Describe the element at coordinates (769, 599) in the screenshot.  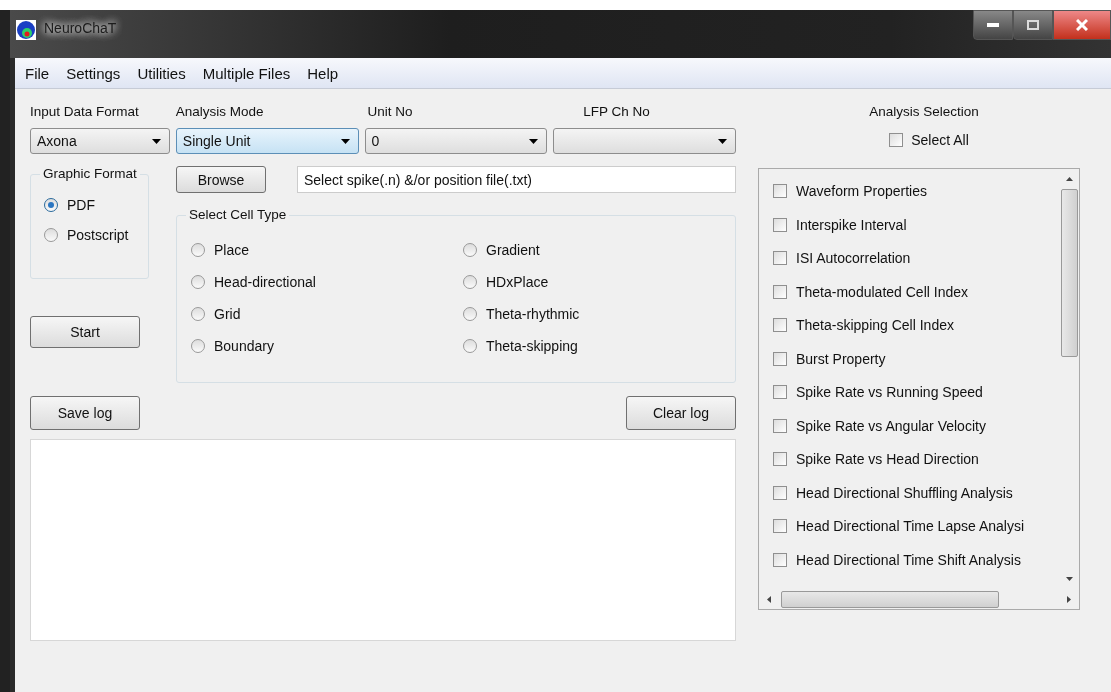
I see `scroll-left-icon` at that location.